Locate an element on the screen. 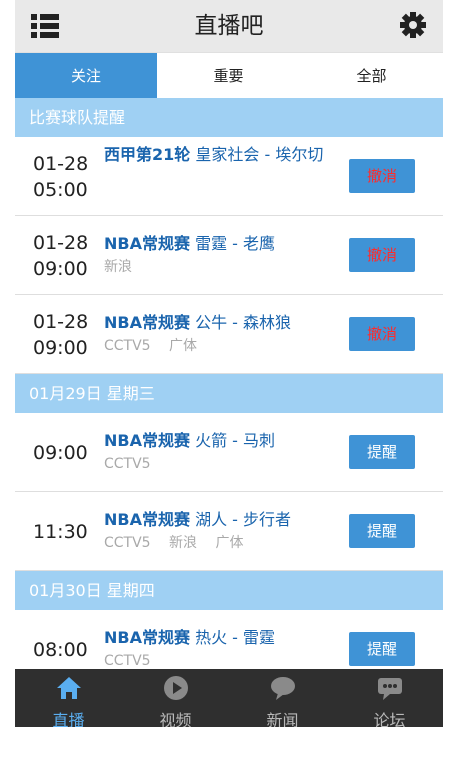  nav-live: 直播 is located at coordinates (68, 698).